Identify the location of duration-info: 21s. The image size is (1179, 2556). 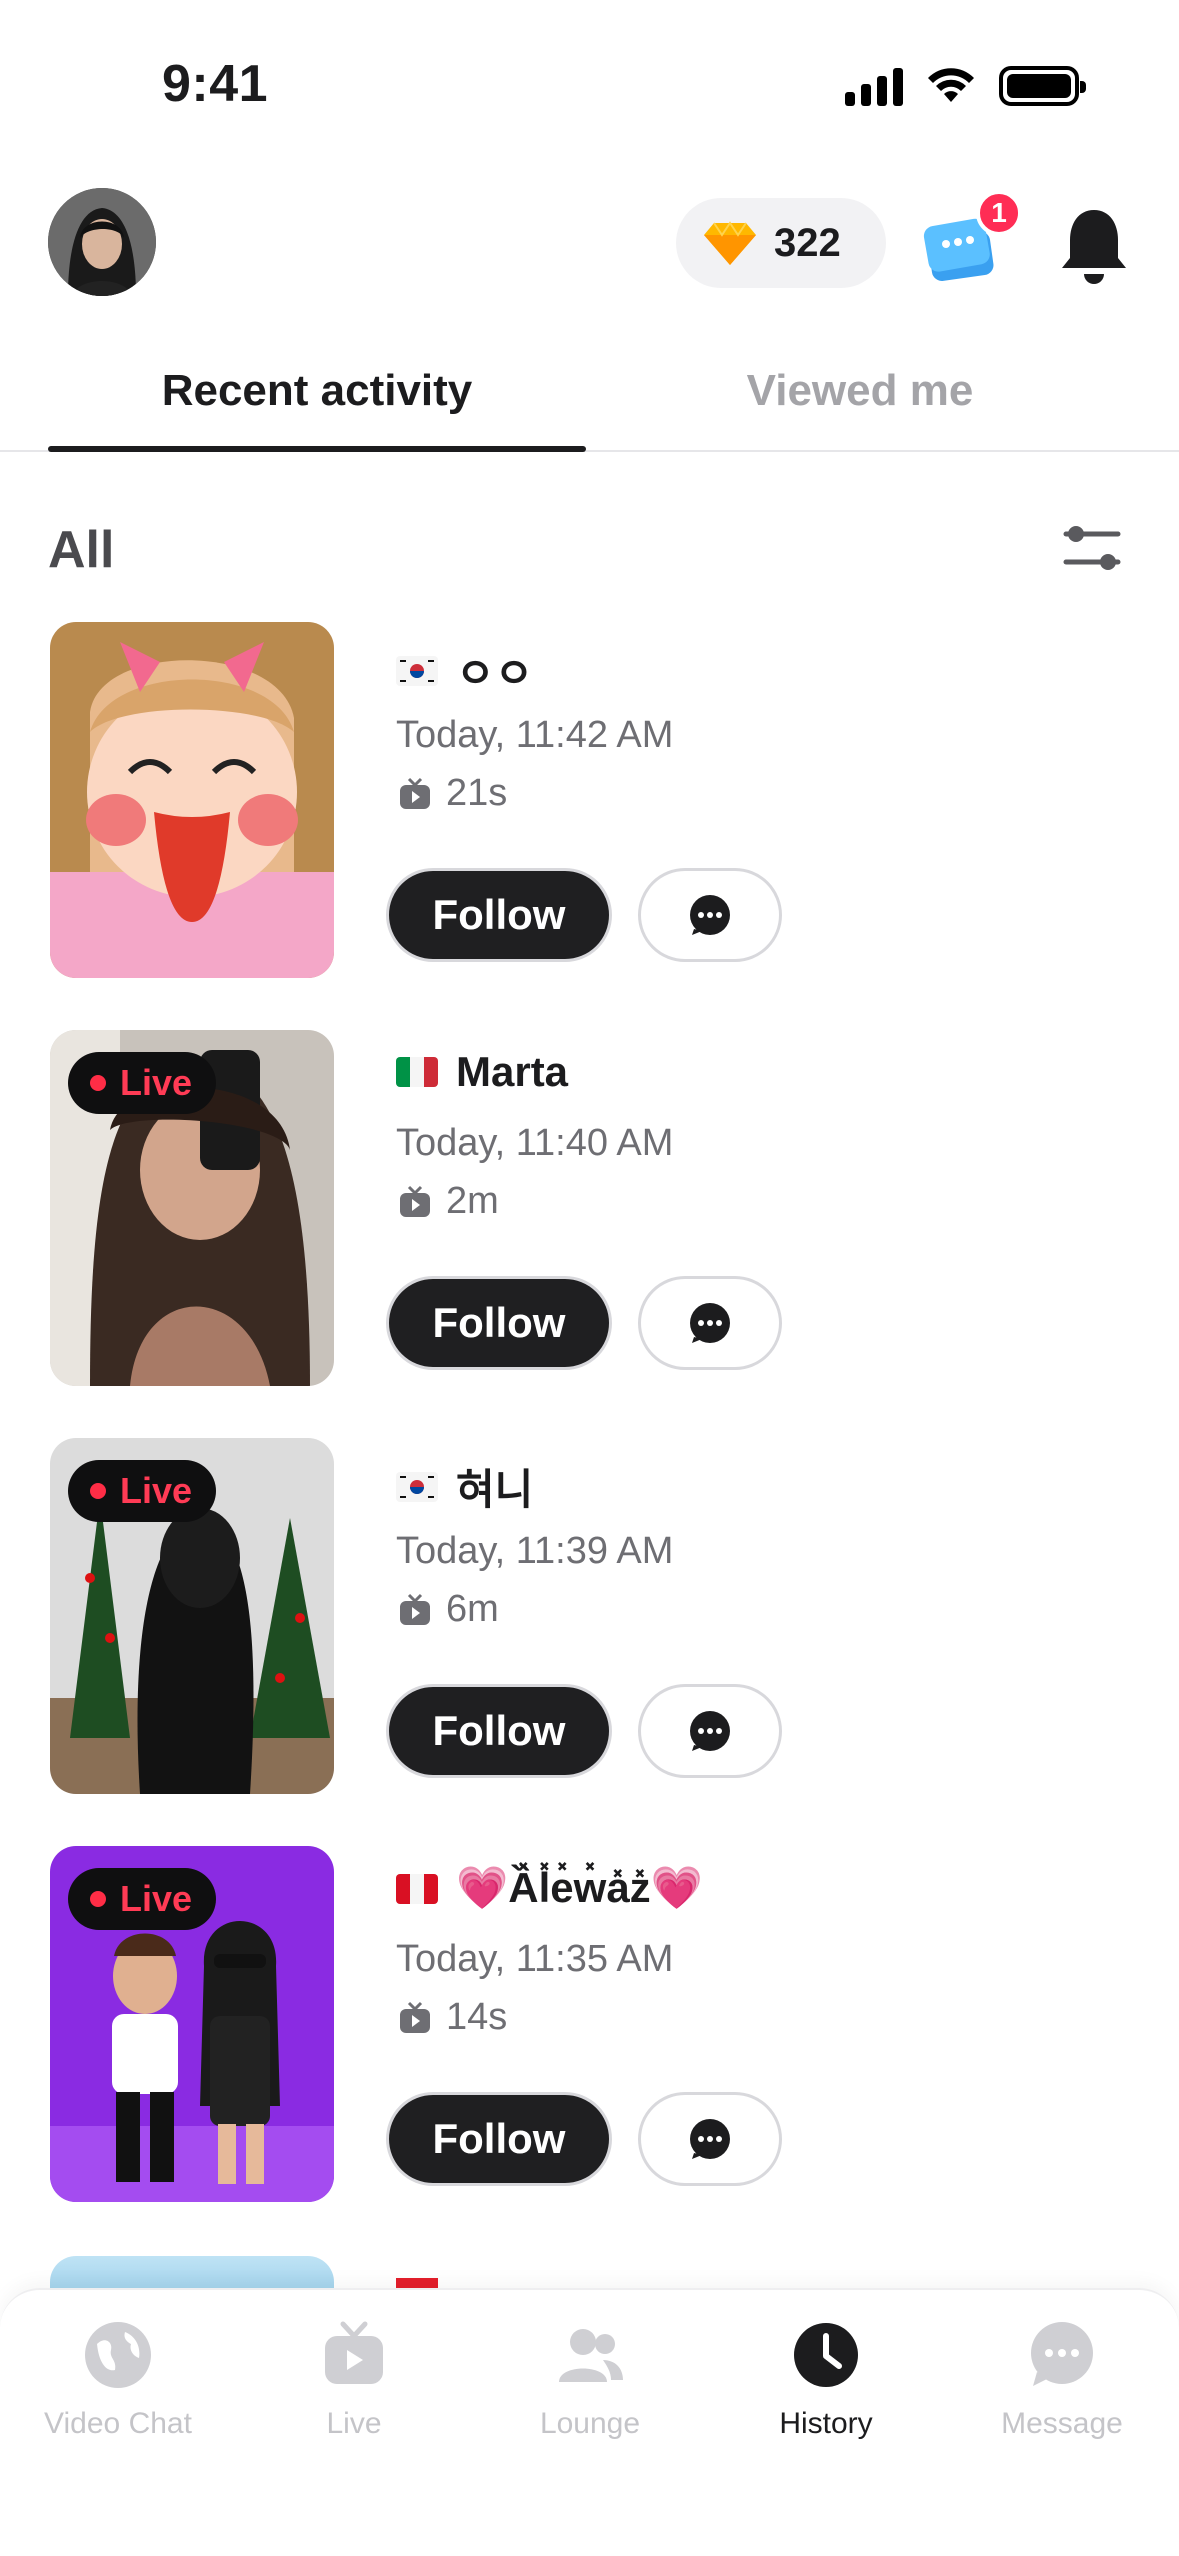
(452, 793).